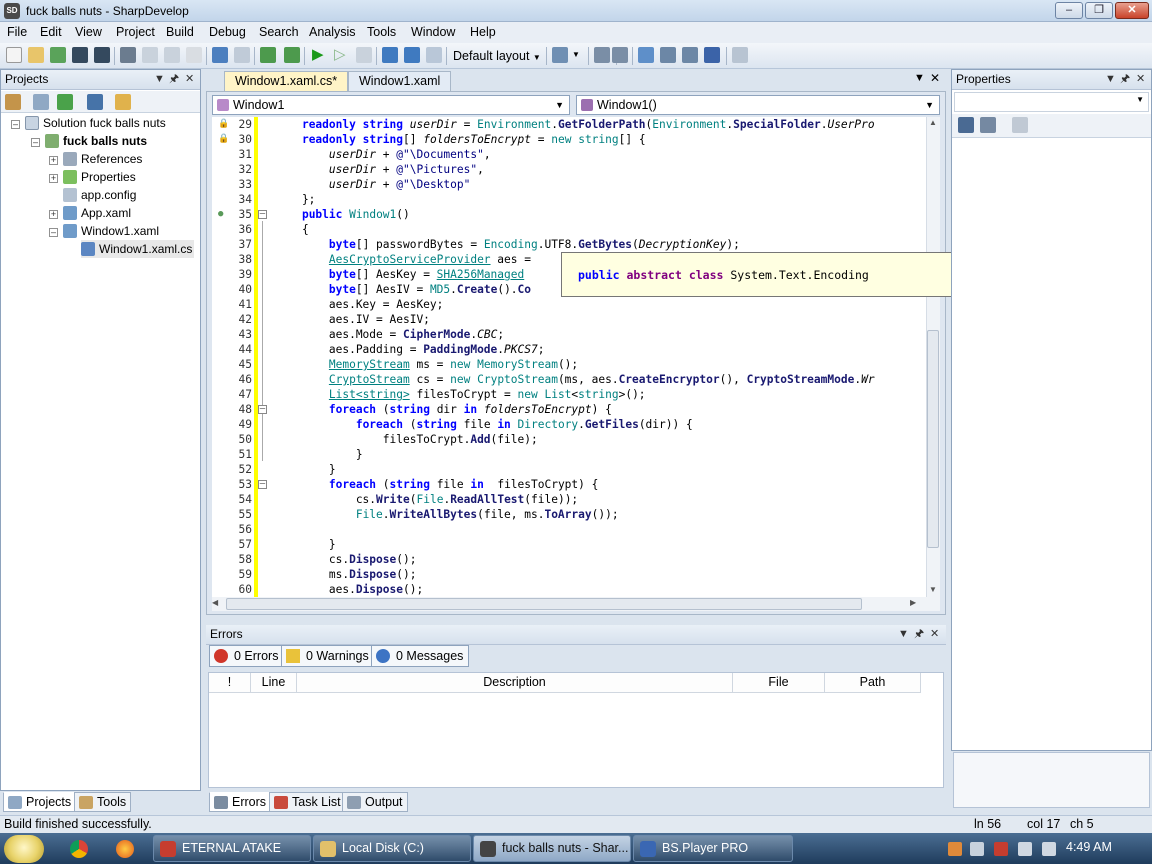 This screenshot has width=1152, height=864. What do you see at coordinates (220, 55) in the screenshot?
I see `undo-icon` at bounding box center [220, 55].